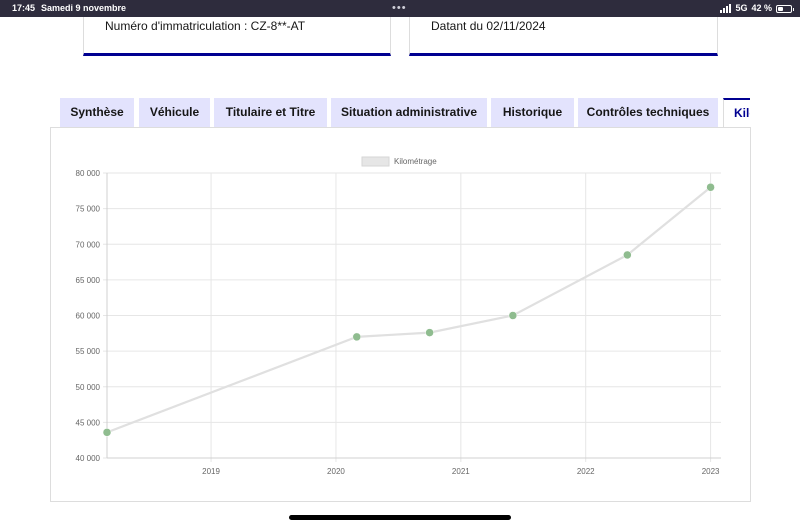 The image size is (800, 525). What do you see at coordinates (88, 387) in the screenshot?
I see `y-tick-label: 50 000` at bounding box center [88, 387].